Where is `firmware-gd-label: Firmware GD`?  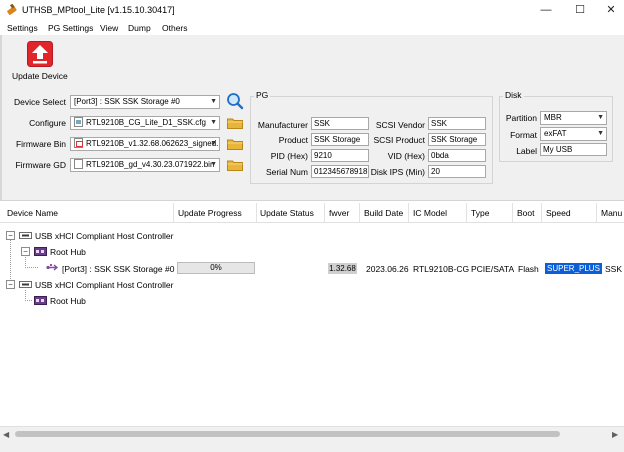
firmware-gd-label: Firmware GD is located at coordinates (40, 165).